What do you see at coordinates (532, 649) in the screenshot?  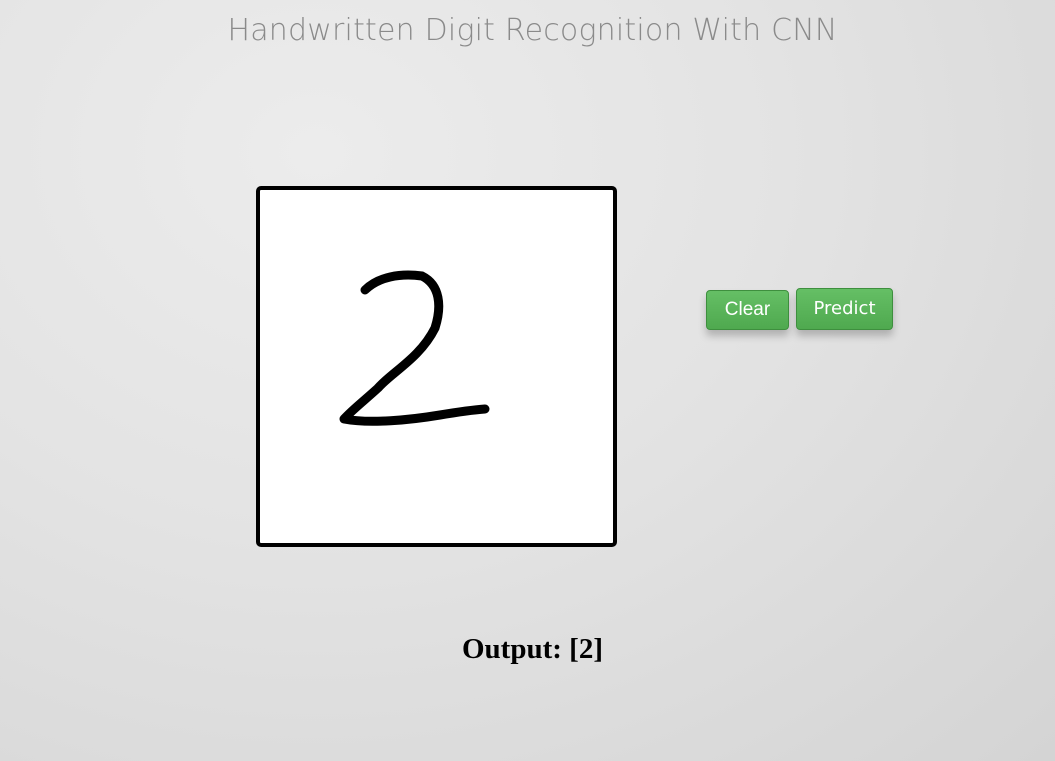 I see `output-text: Output: [2]` at bounding box center [532, 649].